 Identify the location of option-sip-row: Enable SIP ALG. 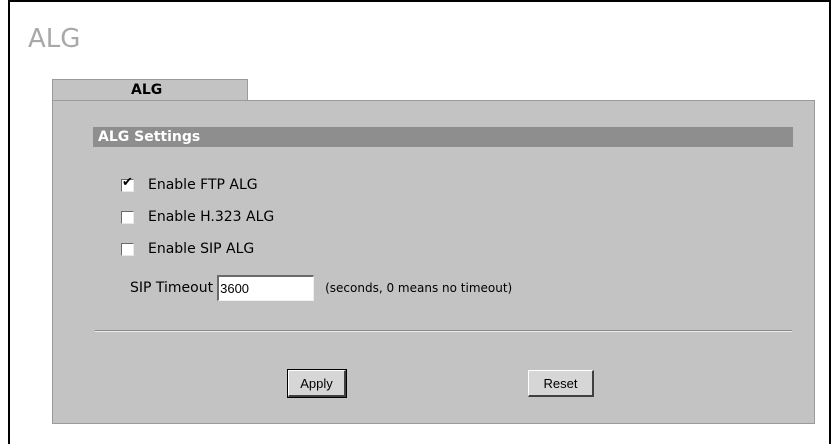
(187, 249).